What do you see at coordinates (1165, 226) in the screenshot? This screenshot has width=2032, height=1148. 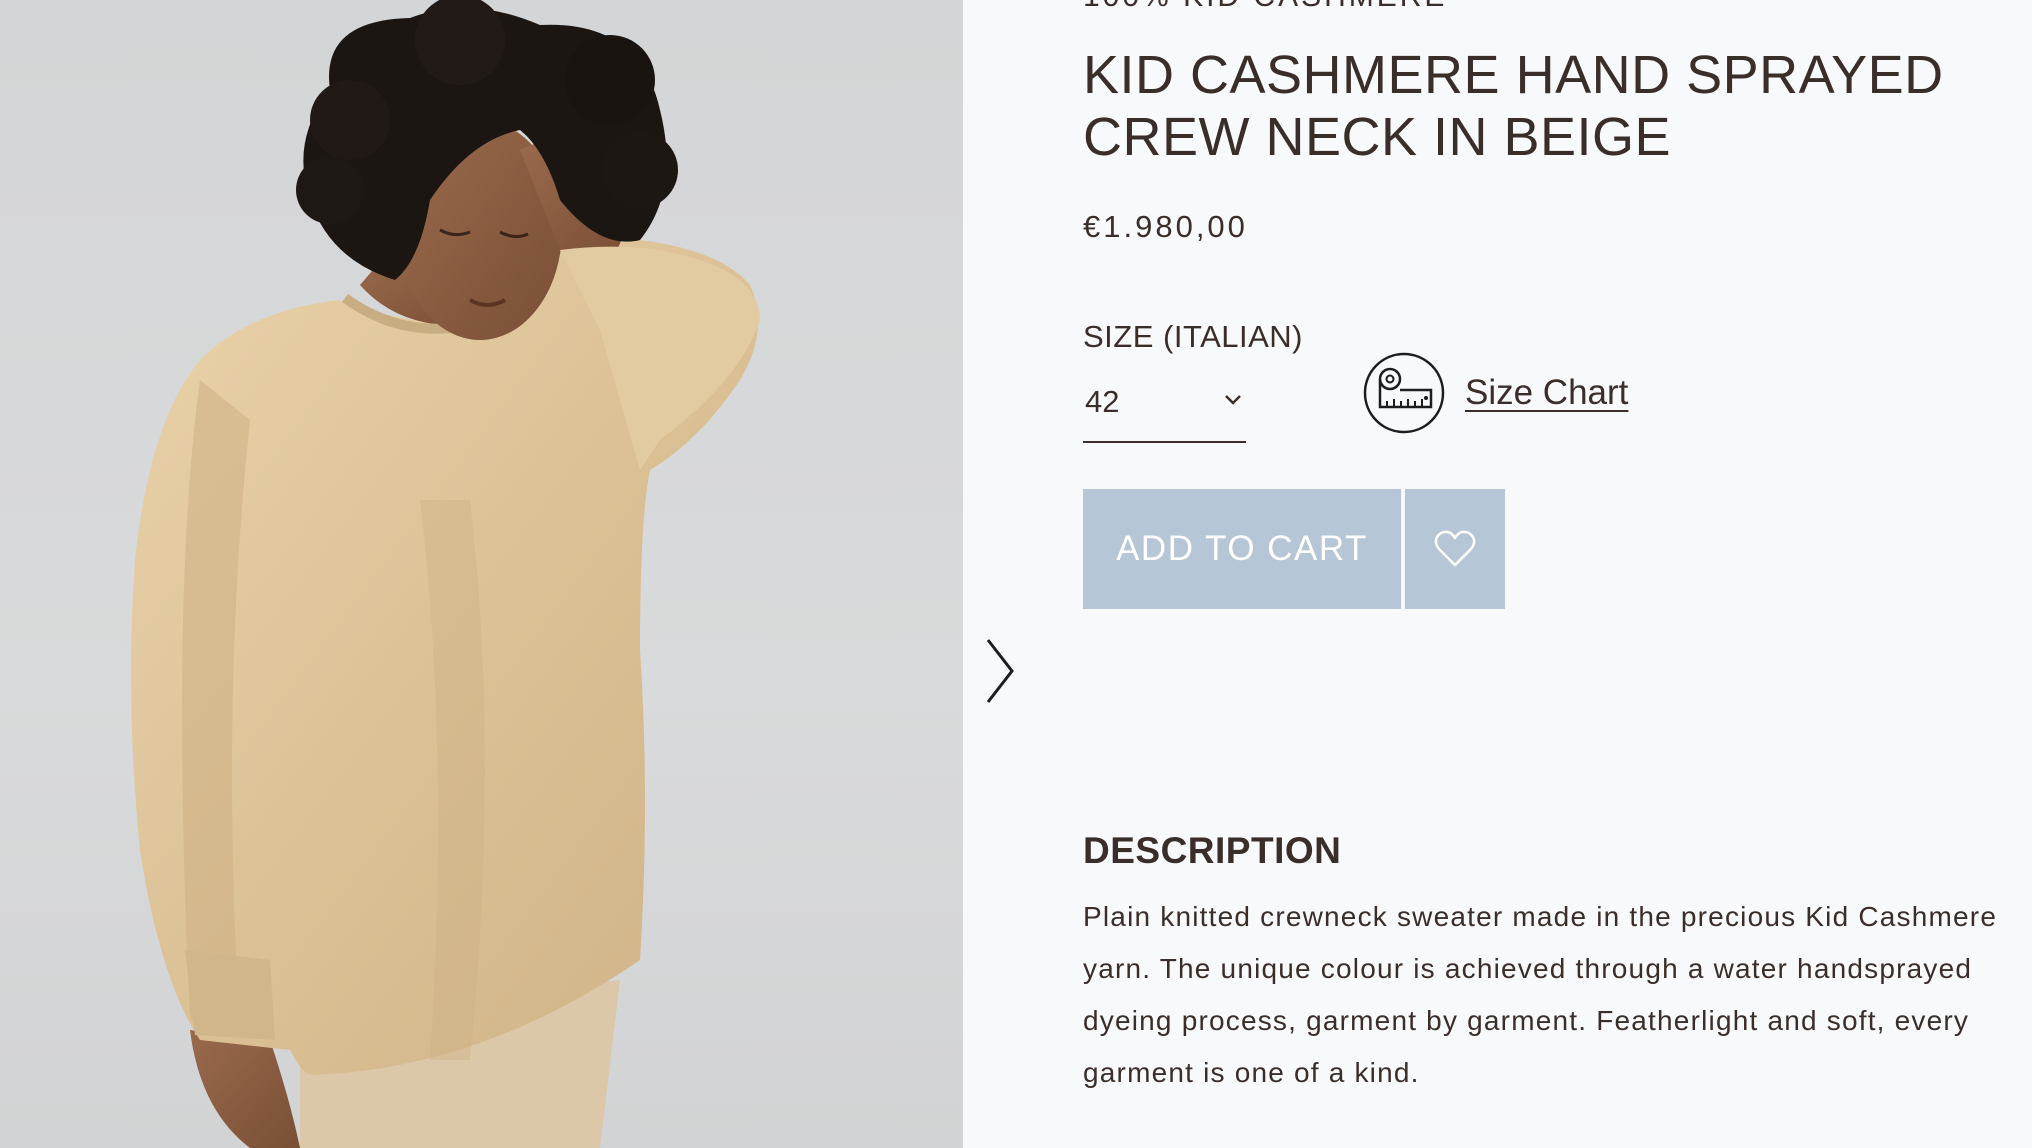 I see `product-price: €1.980,00` at bounding box center [1165, 226].